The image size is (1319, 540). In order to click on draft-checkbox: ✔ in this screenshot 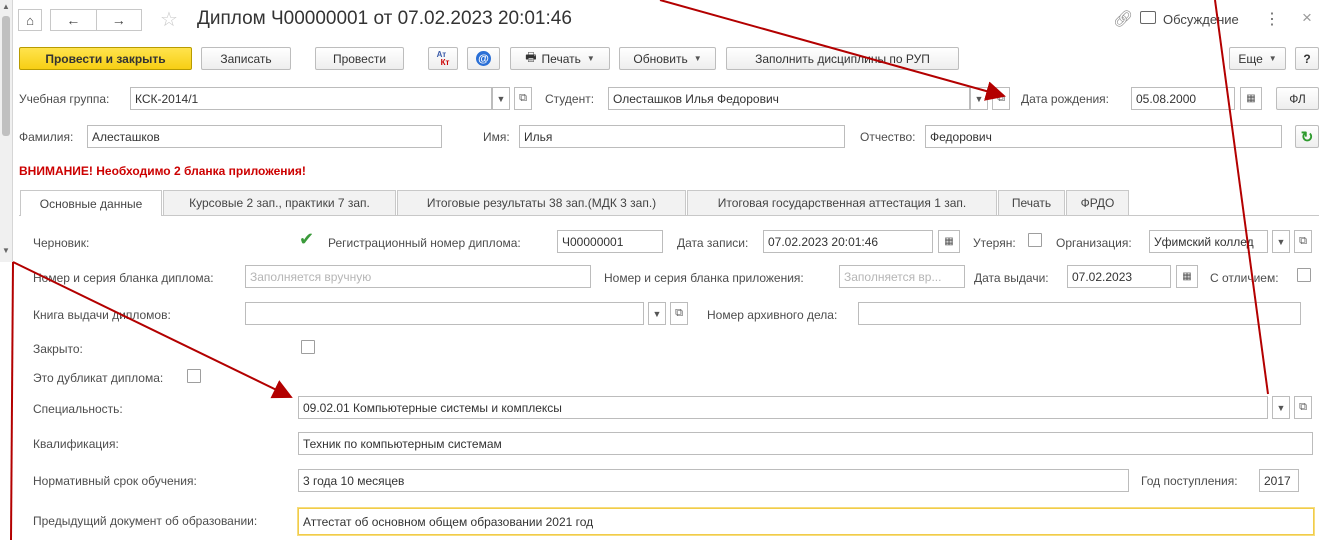, I will do `click(308, 239)`.